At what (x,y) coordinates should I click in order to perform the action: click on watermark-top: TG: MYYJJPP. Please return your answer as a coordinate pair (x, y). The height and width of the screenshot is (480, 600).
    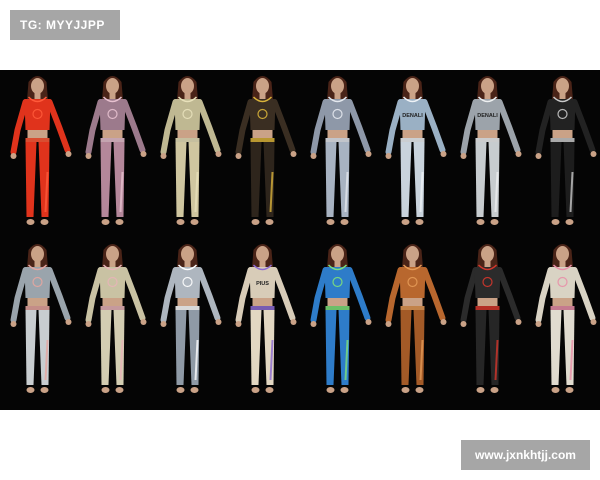
    Looking at the image, I should click on (65, 25).